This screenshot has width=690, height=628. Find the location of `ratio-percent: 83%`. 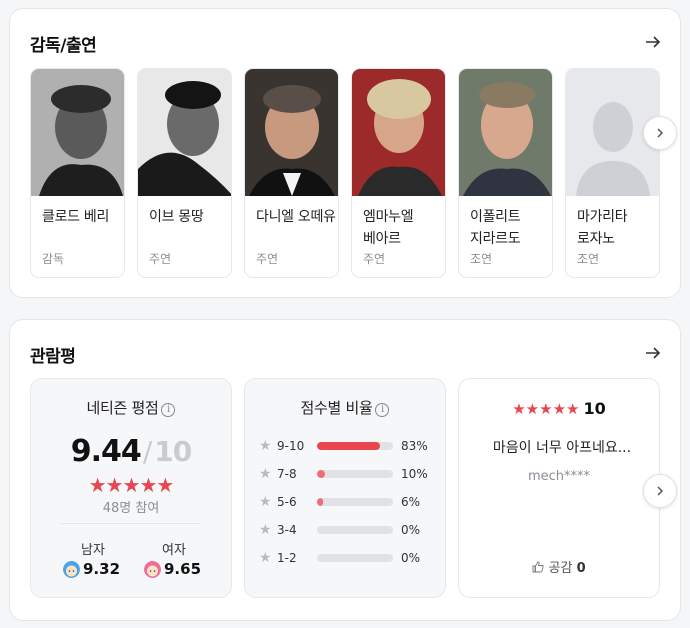

ratio-percent: 83% is located at coordinates (414, 446).